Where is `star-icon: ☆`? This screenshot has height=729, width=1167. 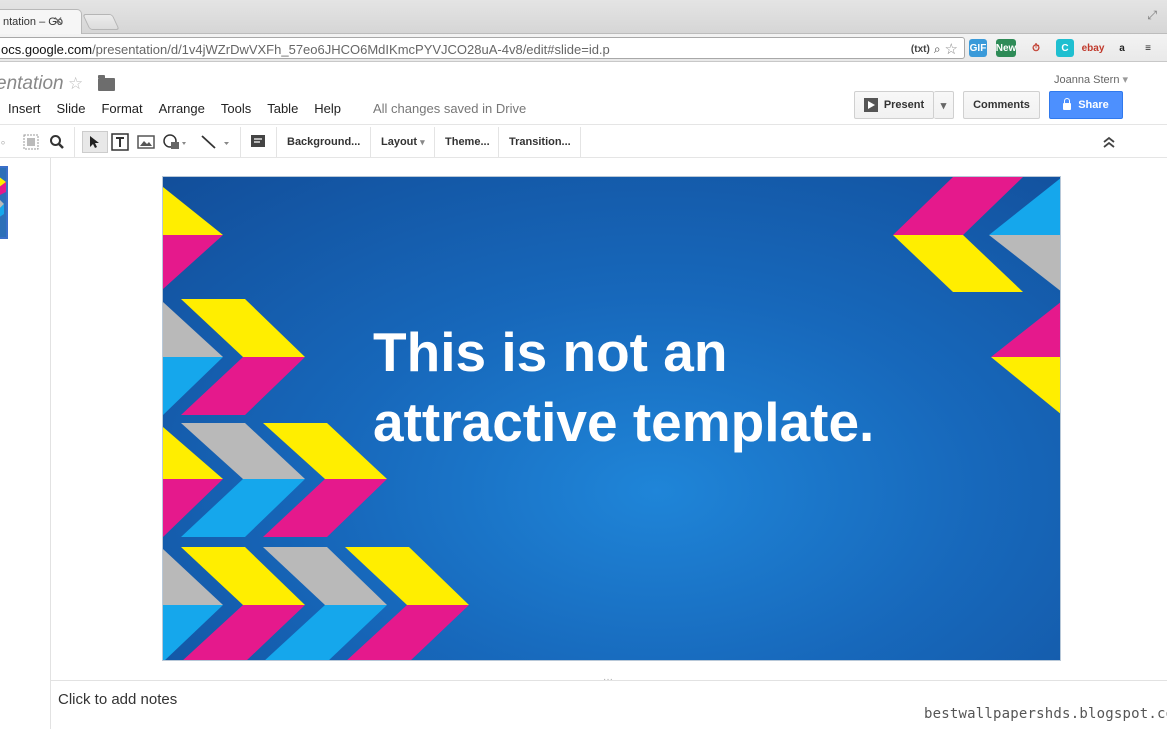
star-icon: ☆ is located at coordinates (75, 84).